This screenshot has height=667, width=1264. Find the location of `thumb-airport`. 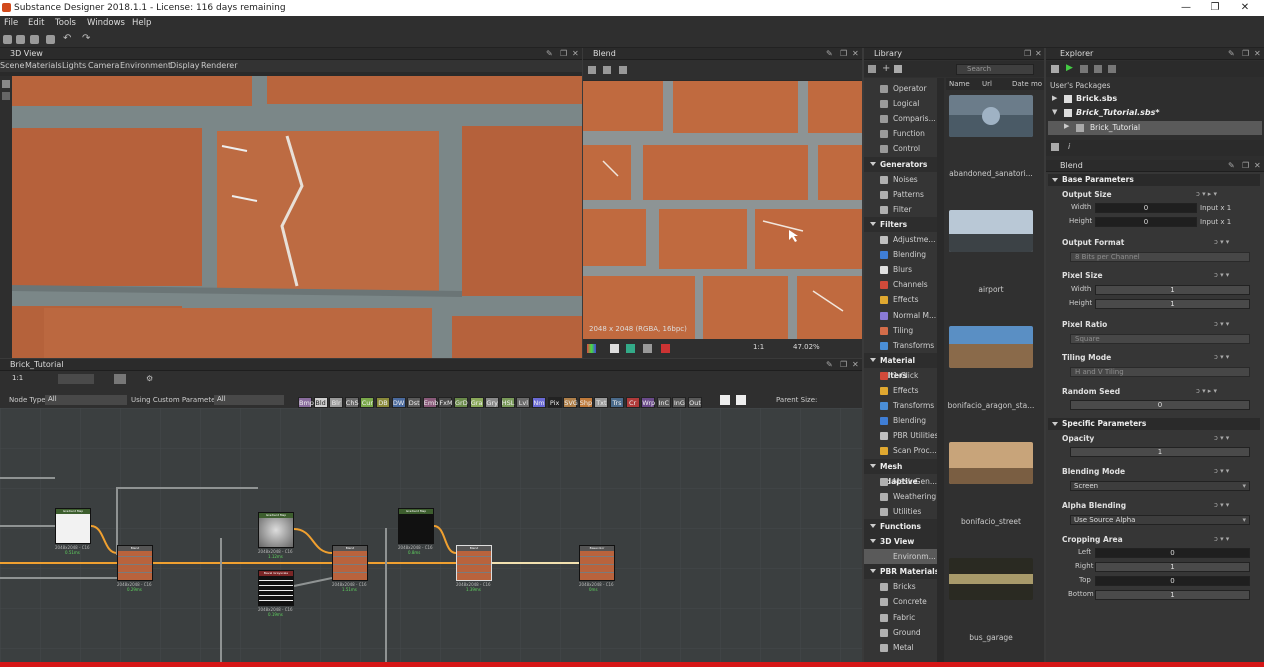

thumb-airport is located at coordinates (991, 231).